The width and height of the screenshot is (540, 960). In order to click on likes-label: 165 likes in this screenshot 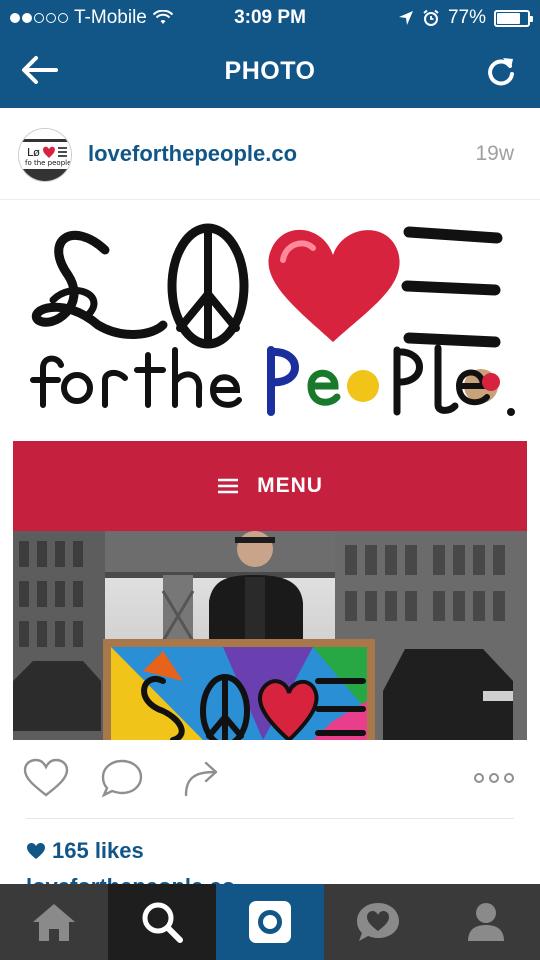, I will do `click(98, 850)`.